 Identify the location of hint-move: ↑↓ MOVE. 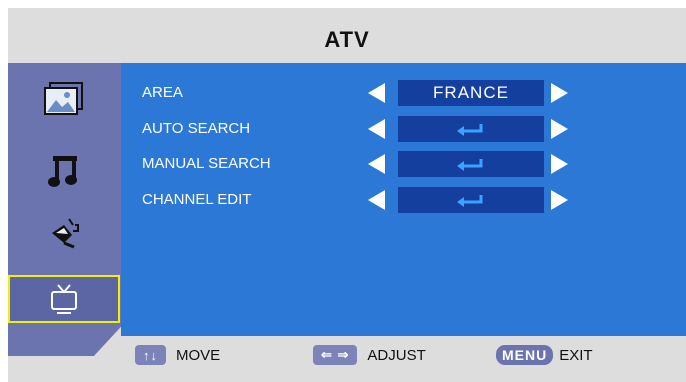
(177, 355).